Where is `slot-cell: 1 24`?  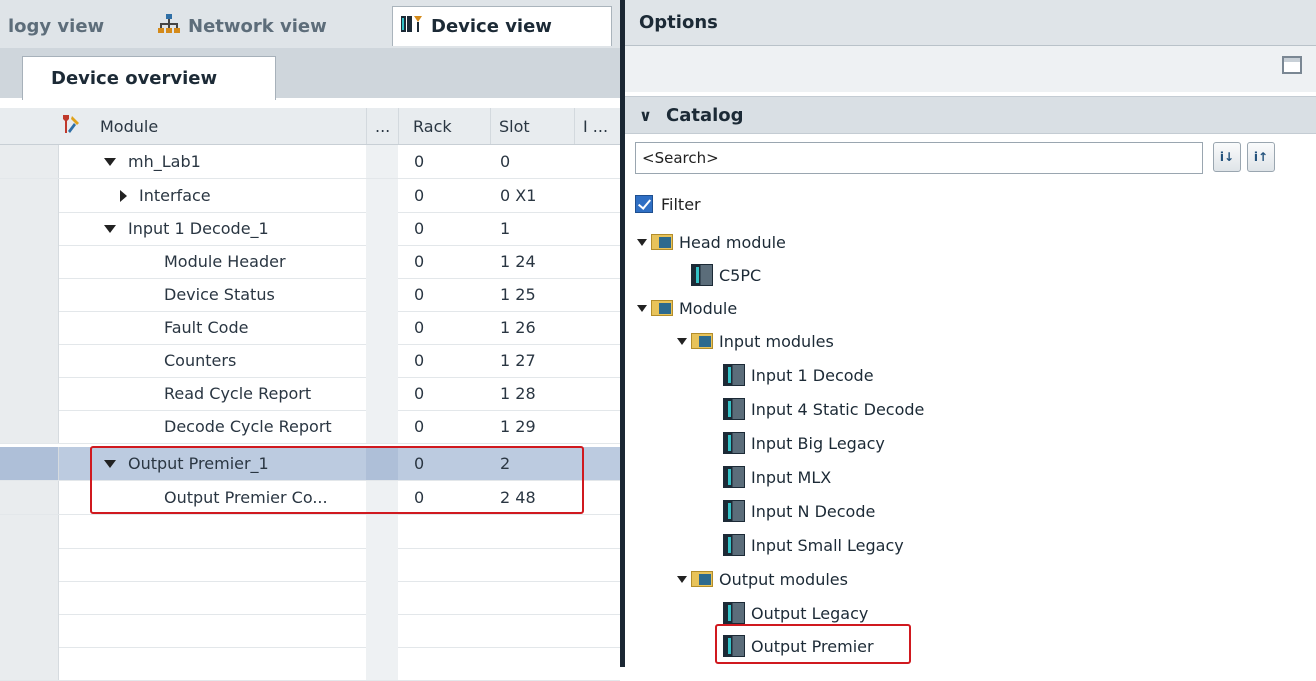 slot-cell: 1 24 is located at coordinates (518, 261).